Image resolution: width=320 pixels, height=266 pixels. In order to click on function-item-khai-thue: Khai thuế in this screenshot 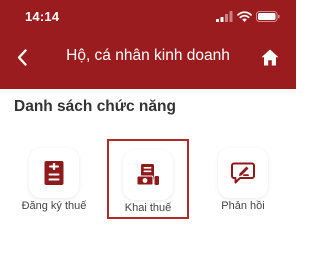, I will do `click(148, 179)`.